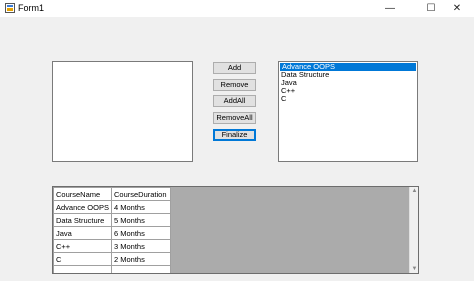 This screenshot has height=281, width=474. I want to click on grid-cell: Data Structure, so click(82, 220).